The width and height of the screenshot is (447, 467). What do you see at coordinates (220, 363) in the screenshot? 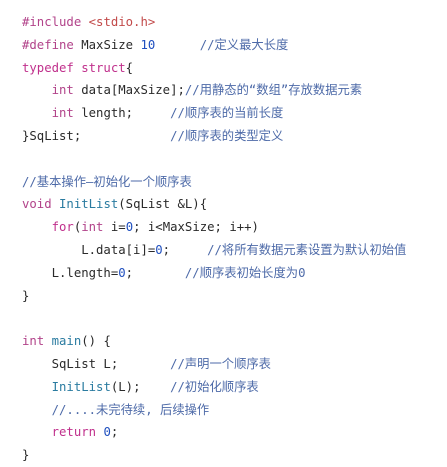
I see `code-token: //声明一个顺序表` at bounding box center [220, 363].